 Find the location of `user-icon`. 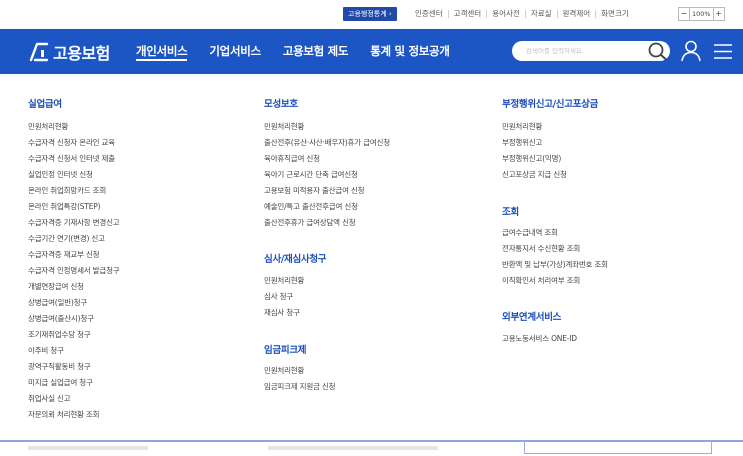

user-icon is located at coordinates (691, 51).